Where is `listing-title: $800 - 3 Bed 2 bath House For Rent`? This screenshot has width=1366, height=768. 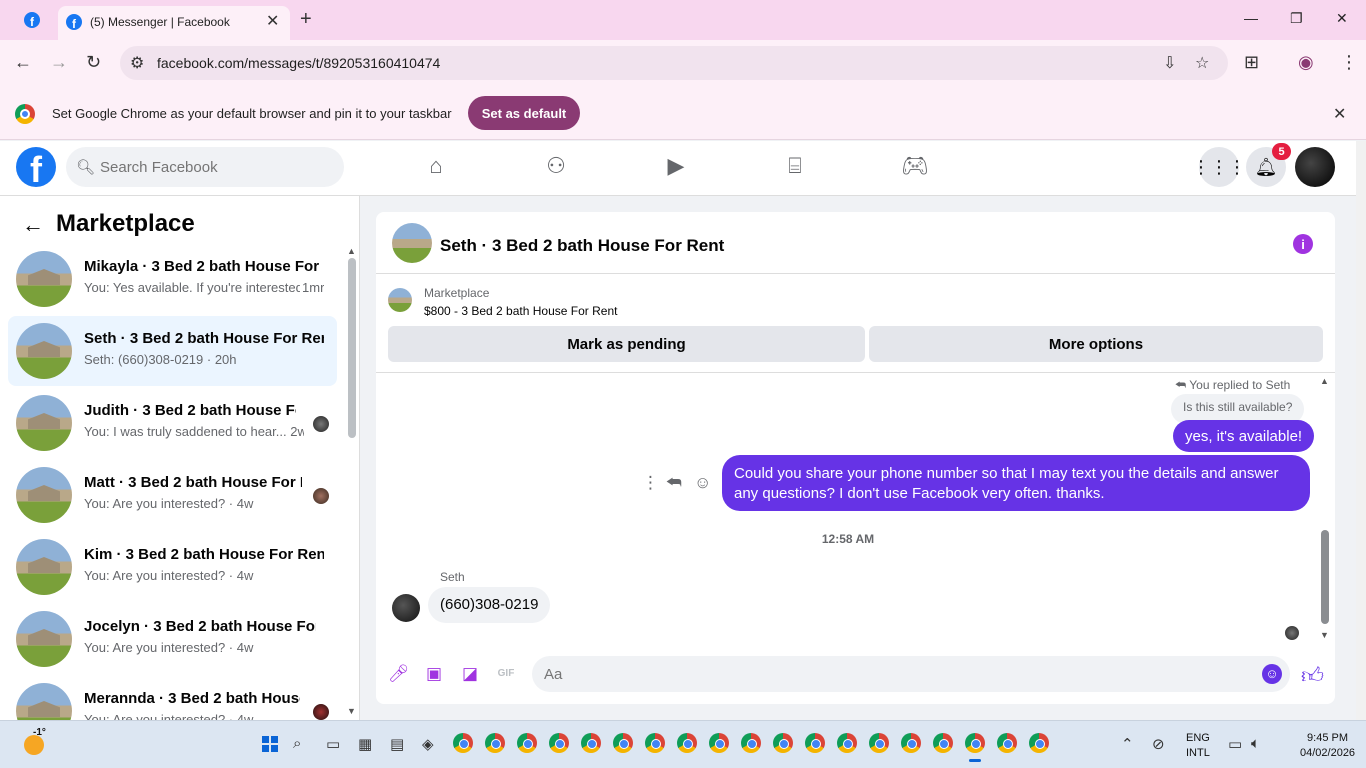 listing-title: $800 - 3 Bed 2 bath House For Rent is located at coordinates (520, 311).